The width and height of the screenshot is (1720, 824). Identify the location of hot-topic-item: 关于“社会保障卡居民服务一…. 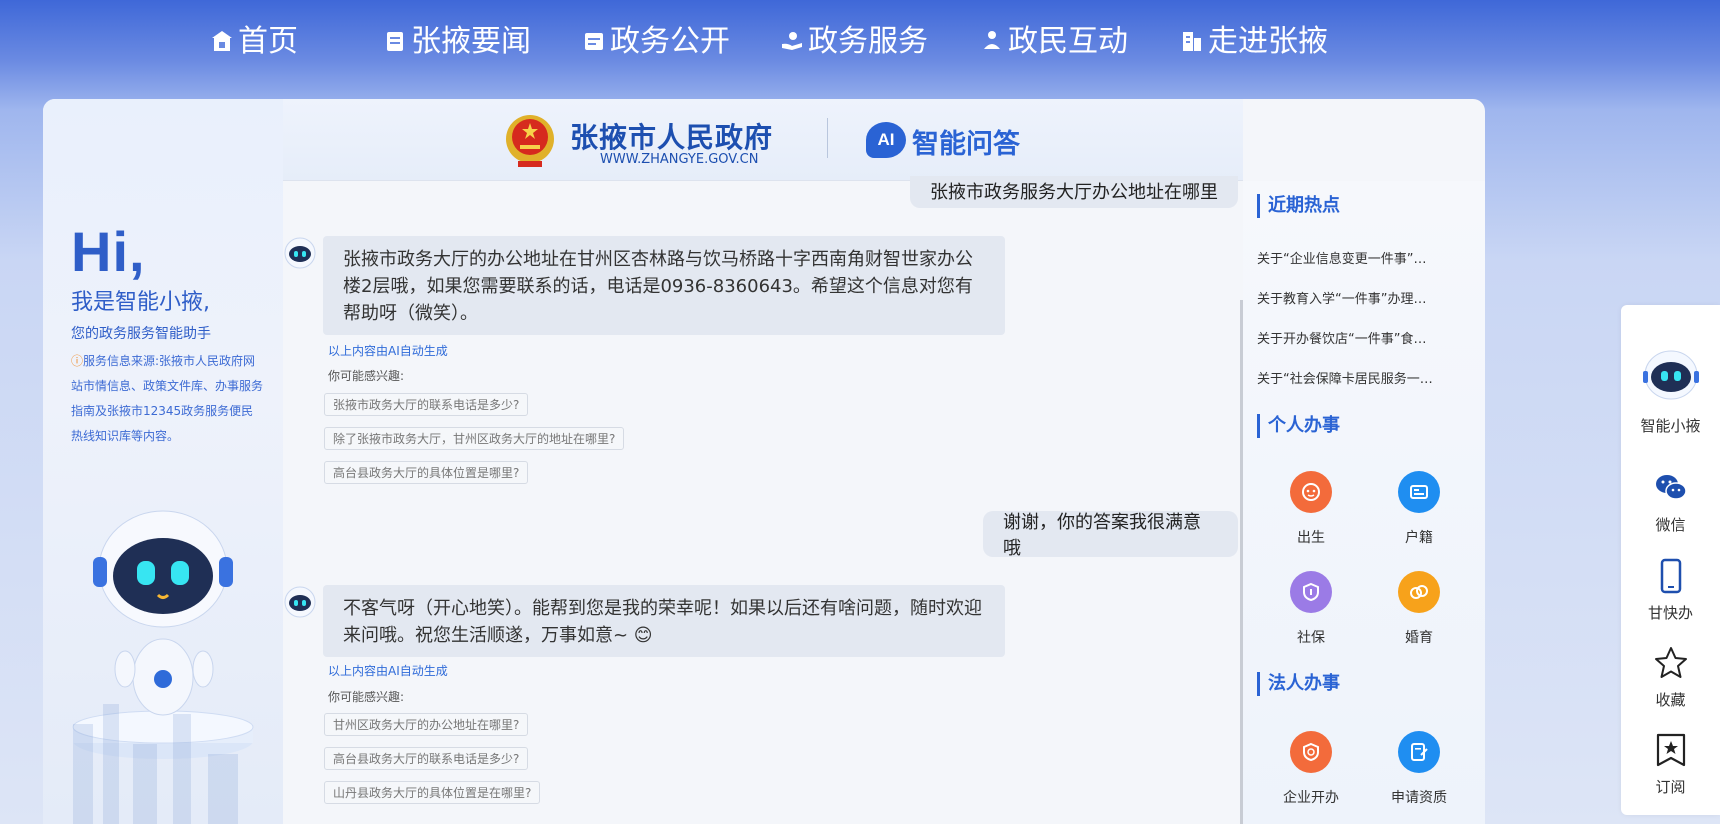
(1345, 377).